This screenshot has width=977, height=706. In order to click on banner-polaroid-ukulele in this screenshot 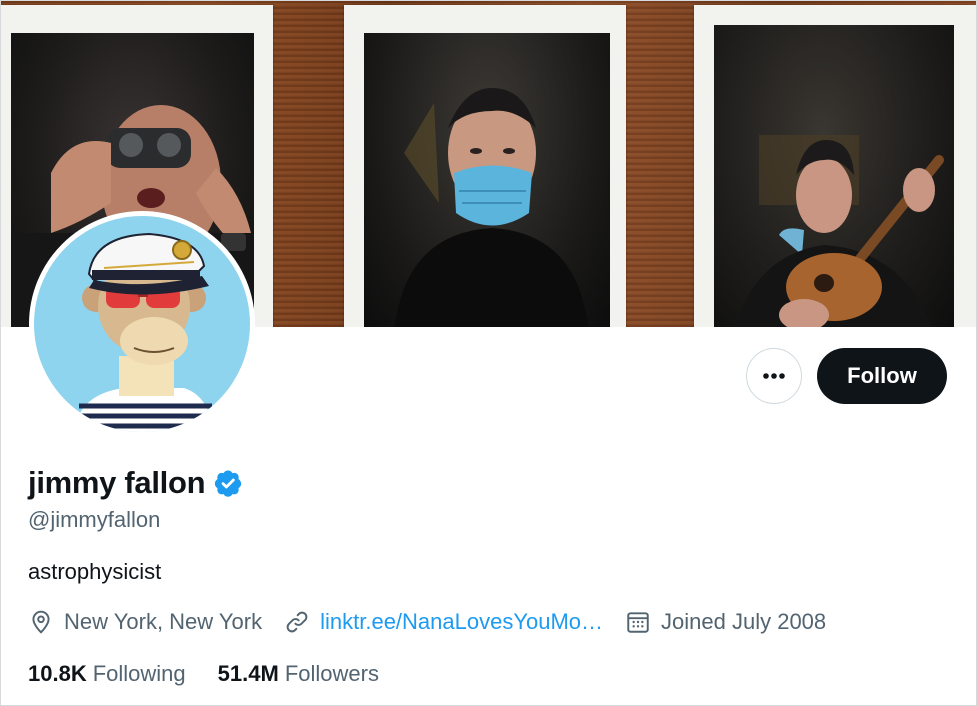, I will do `click(835, 166)`.